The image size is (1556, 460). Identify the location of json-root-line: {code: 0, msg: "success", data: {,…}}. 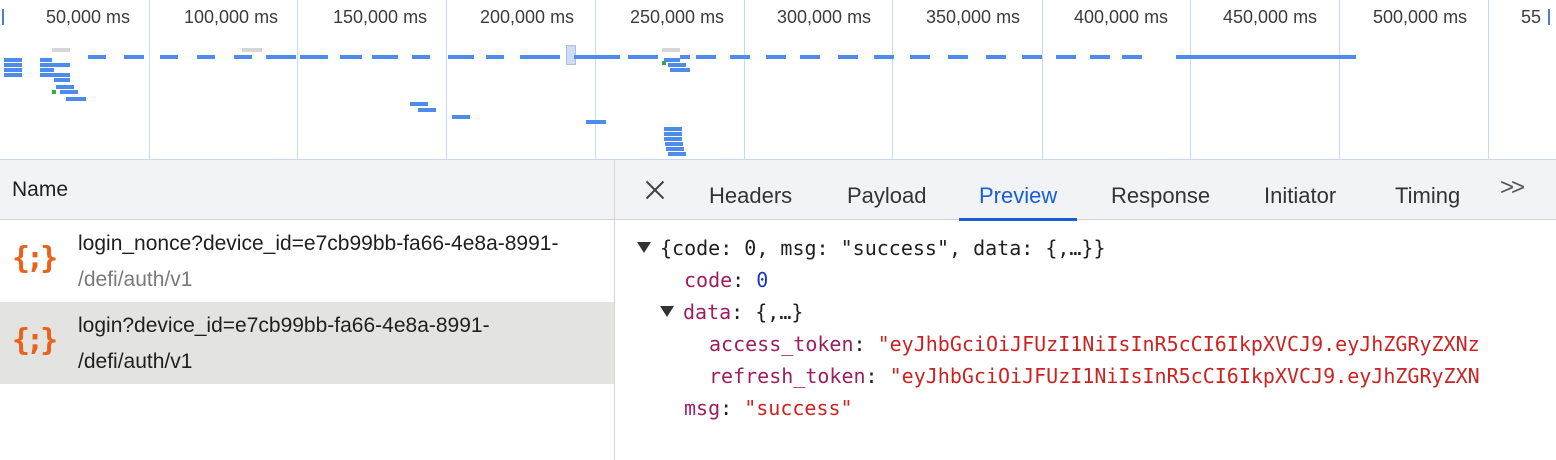
(871, 248).